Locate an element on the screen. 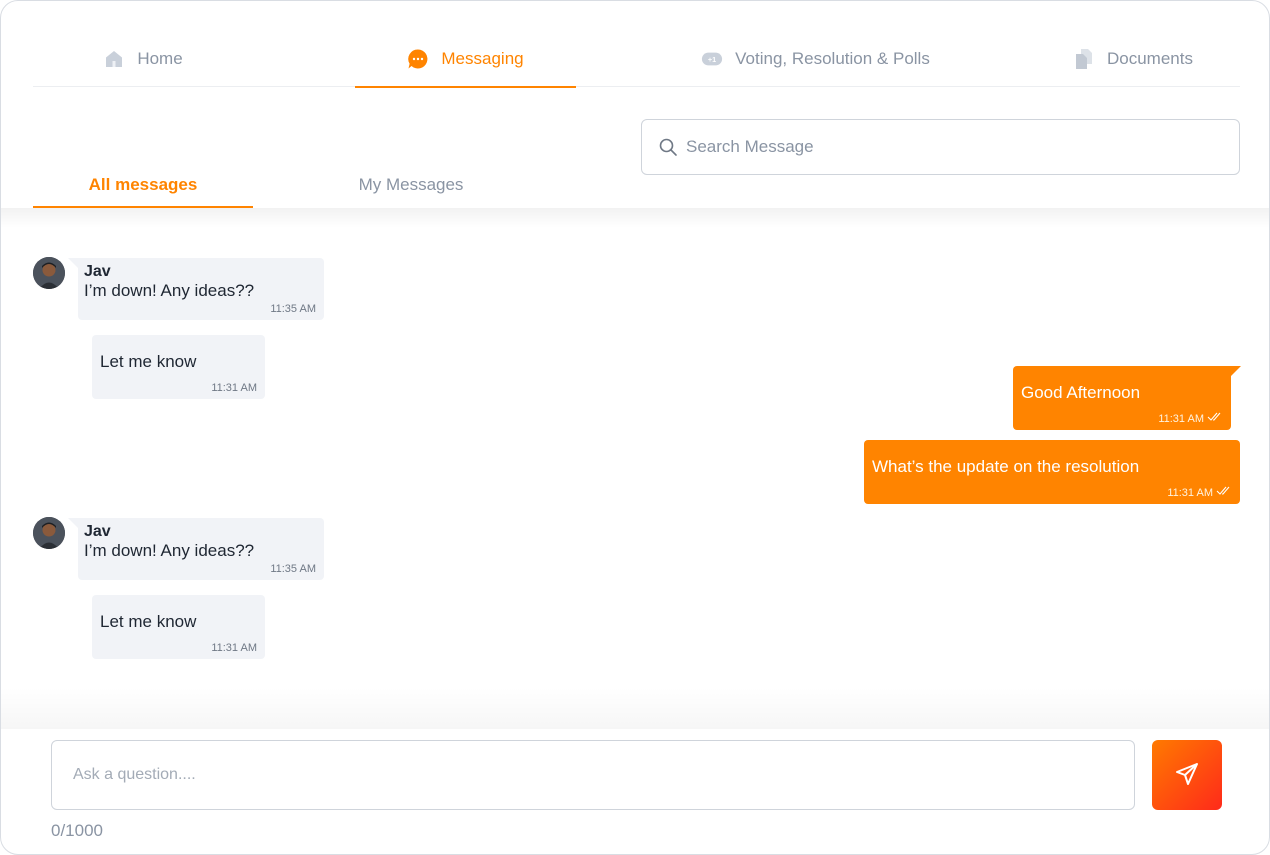  message-text: What’s the update on the resolution is located at coordinates (1006, 466).